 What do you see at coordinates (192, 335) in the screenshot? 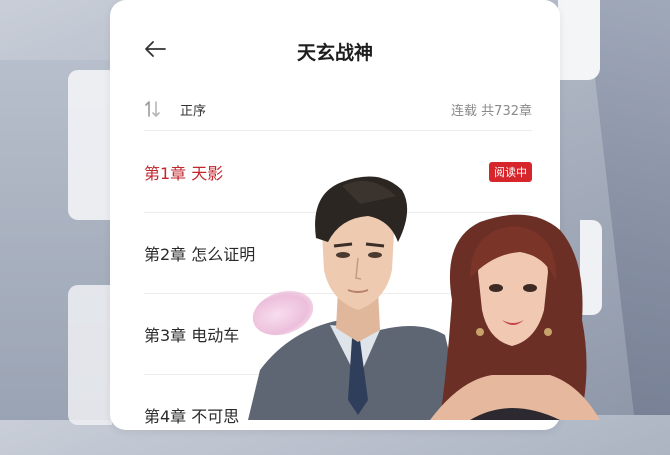
I see `chapter-title: 第3章 电动车` at bounding box center [192, 335].